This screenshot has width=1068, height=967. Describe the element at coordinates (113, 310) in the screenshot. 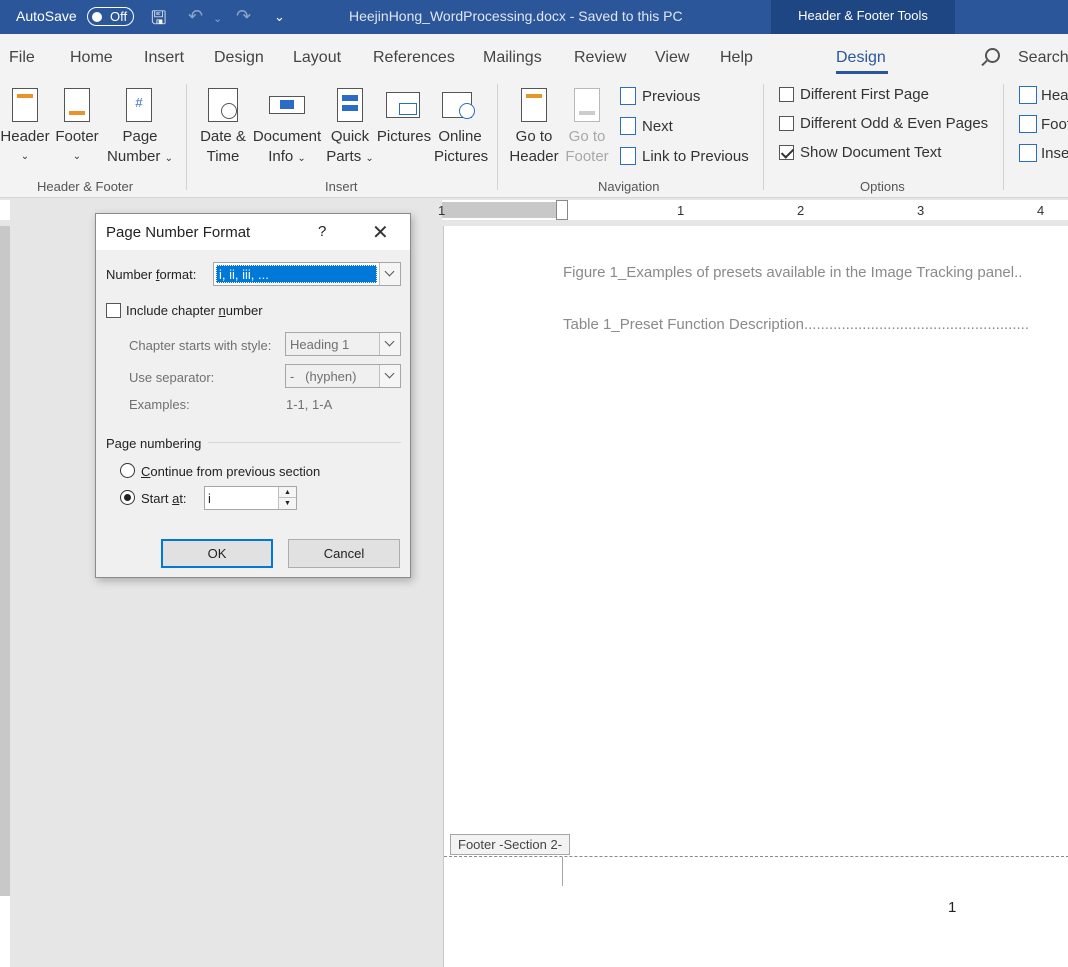

I see `include-chapter-number-checkbox` at that location.